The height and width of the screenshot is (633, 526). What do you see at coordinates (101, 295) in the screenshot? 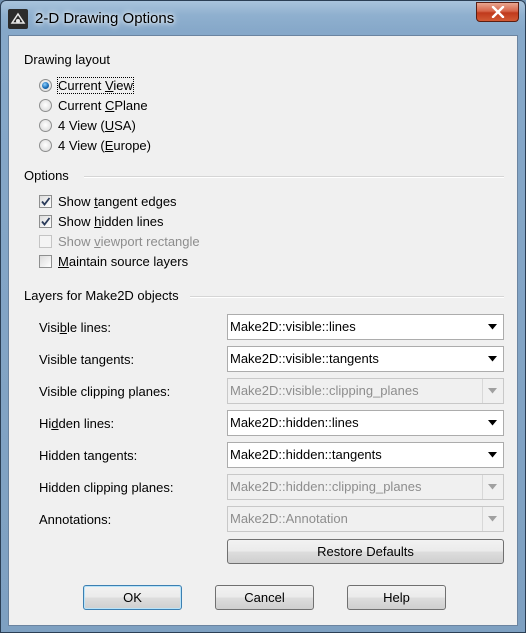
I see `layers-label: Layers for Make2D objects` at bounding box center [101, 295].